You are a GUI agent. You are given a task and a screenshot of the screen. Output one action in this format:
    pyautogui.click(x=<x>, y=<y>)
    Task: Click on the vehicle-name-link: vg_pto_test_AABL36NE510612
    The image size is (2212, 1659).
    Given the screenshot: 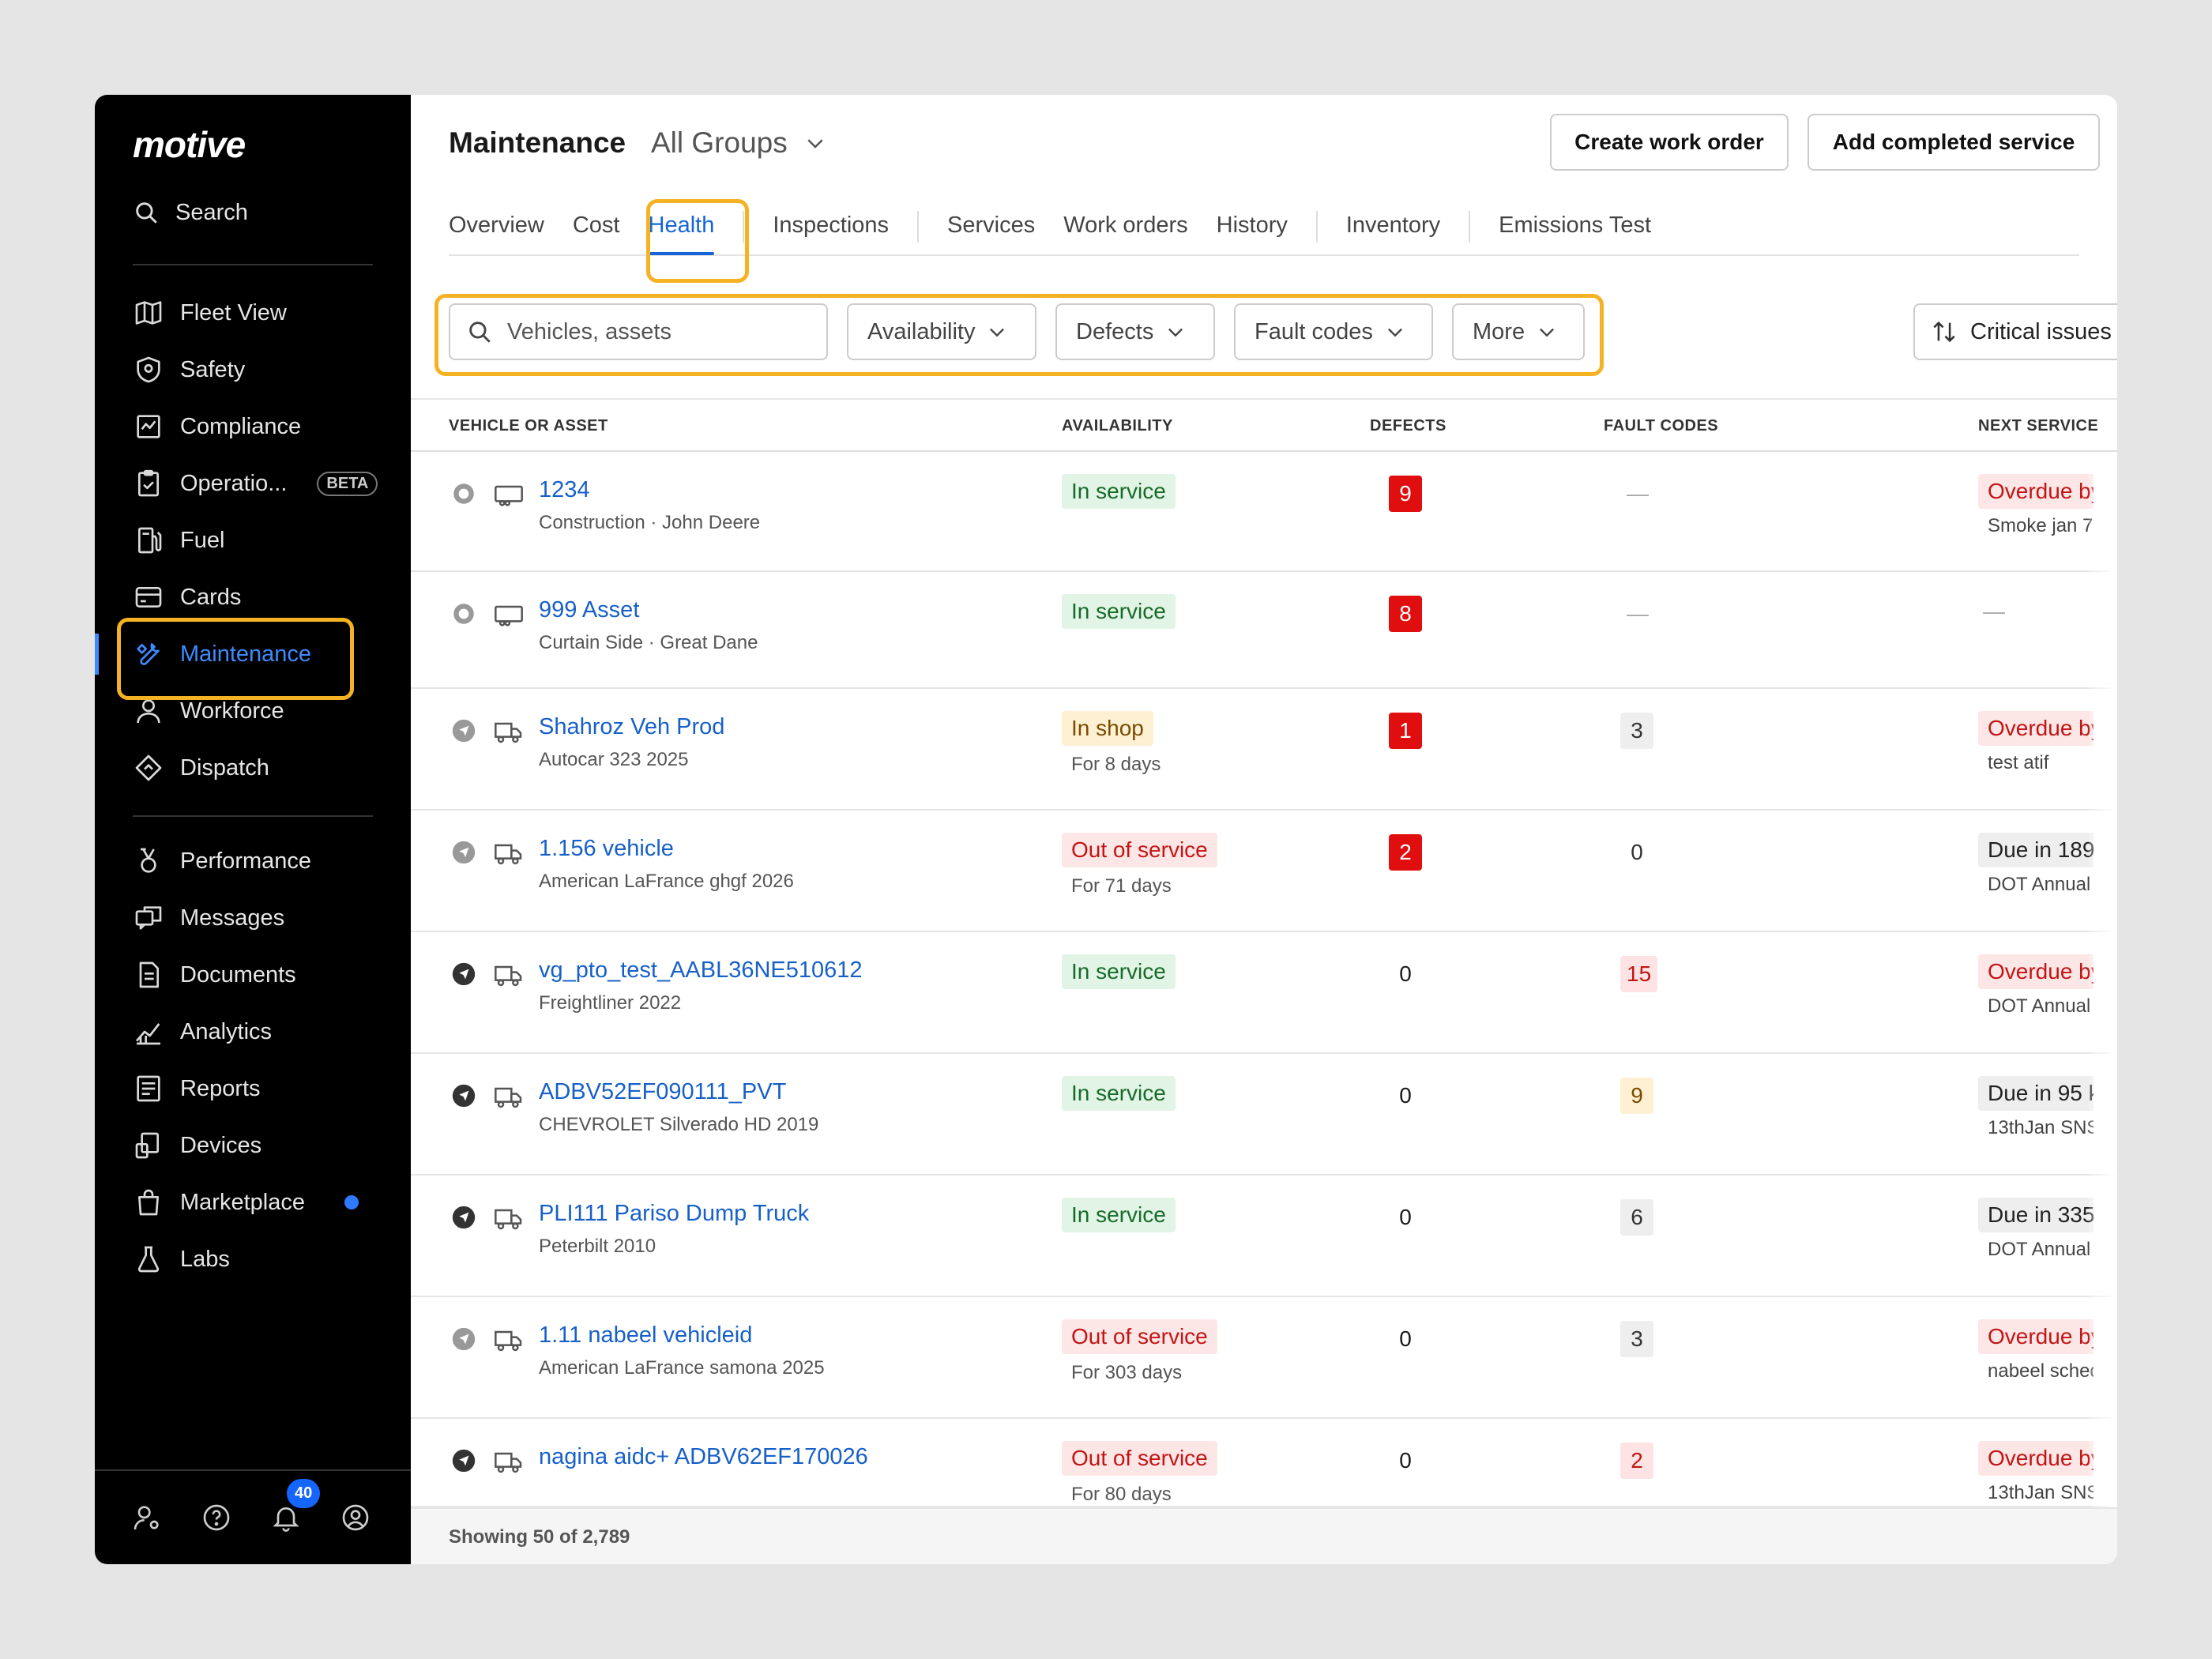 What is the action you would take?
    pyautogui.click(x=701, y=971)
    